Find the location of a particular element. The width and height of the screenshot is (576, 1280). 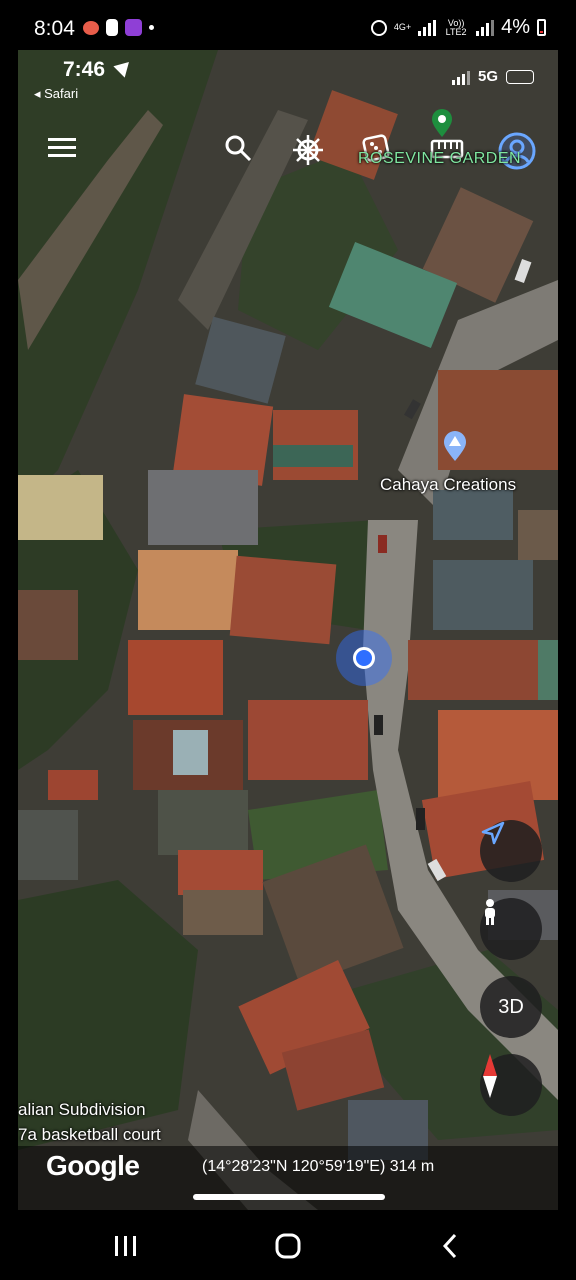

cahaya-pin-icon is located at coordinates (455, 446).